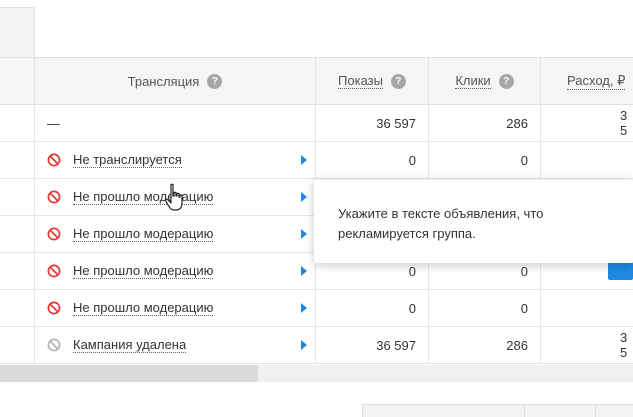  What do you see at coordinates (53, 123) in the screenshot?
I see `status-dash: —` at bounding box center [53, 123].